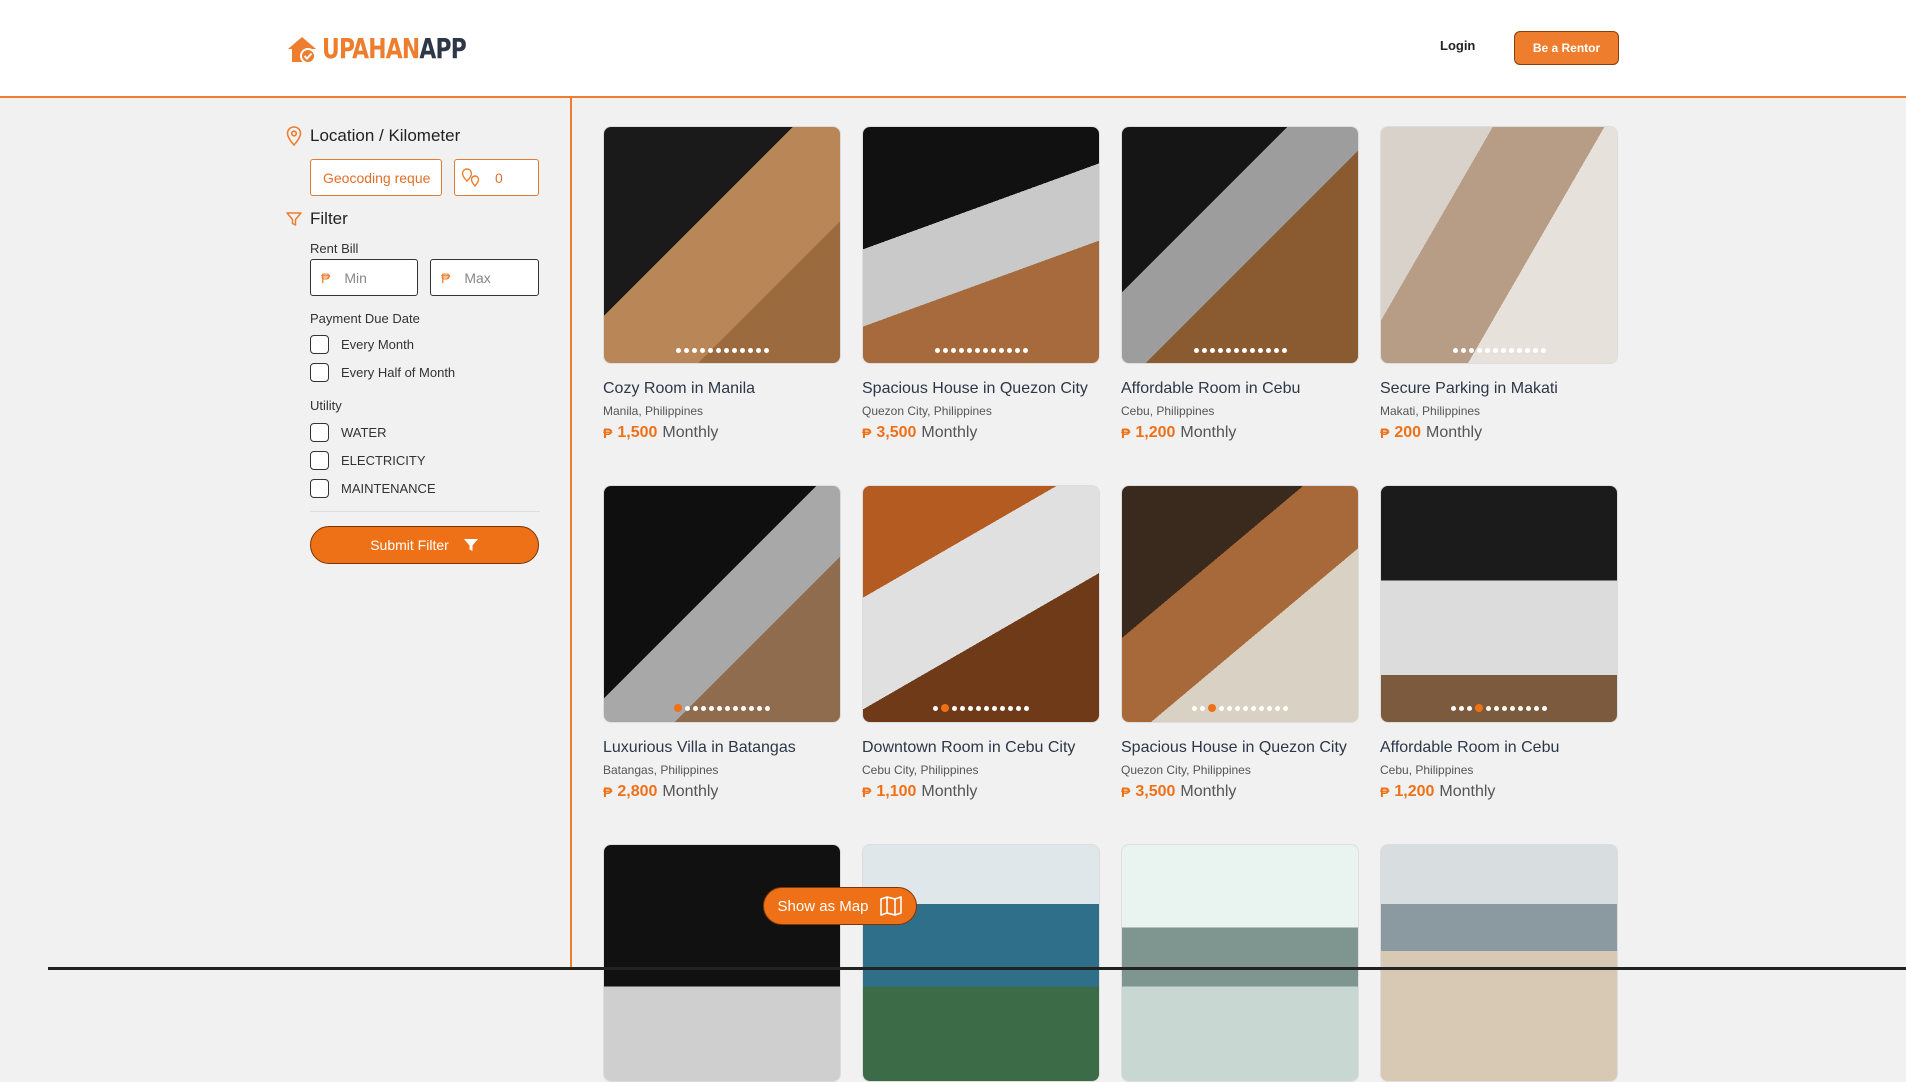  I want to click on listing-title: Downtown Room in Cebu City, so click(981, 748).